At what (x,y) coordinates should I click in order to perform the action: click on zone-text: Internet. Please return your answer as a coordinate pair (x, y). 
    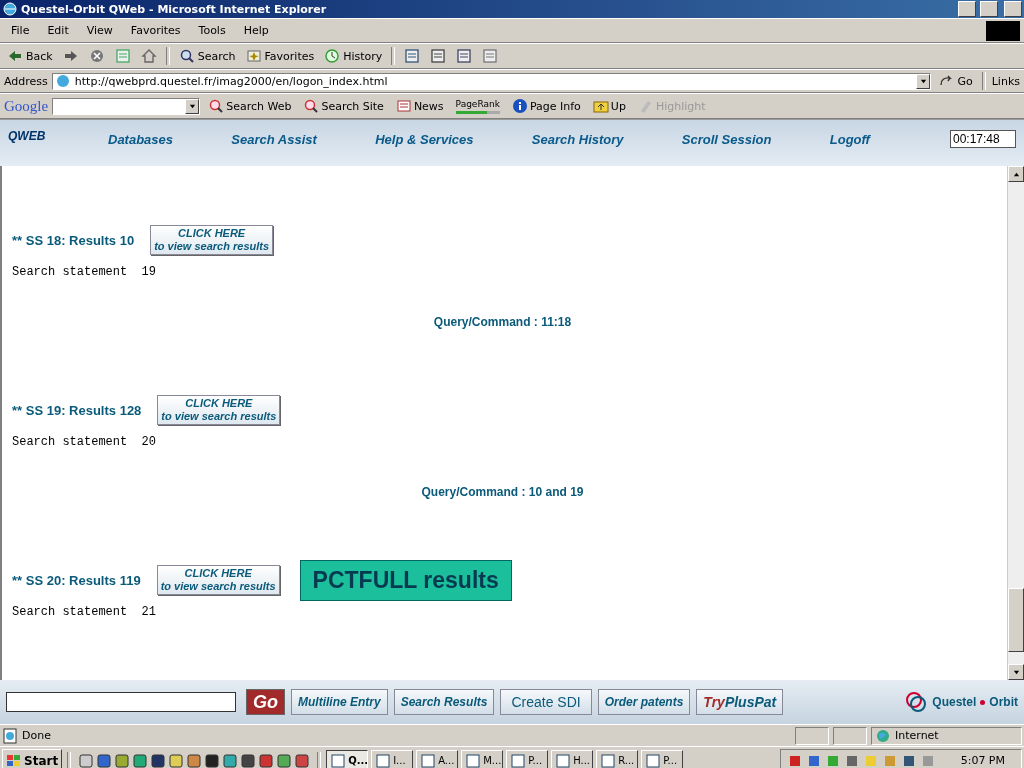
    Looking at the image, I should click on (917, 735).